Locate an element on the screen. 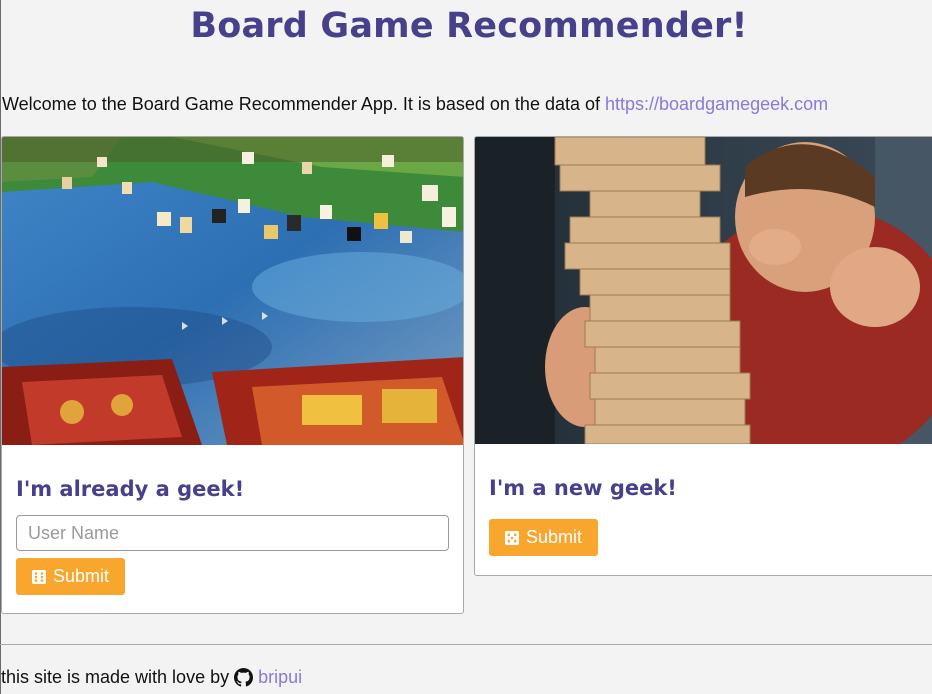  existing-geek-title: I'm already a geek! is located at coordinates (130, 489).